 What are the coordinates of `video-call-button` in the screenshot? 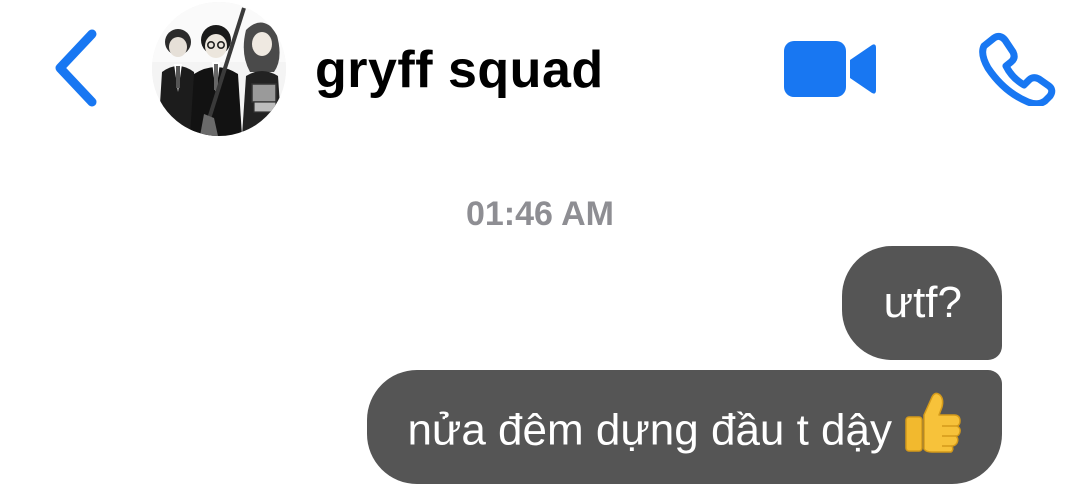 It's located at (830, 69).